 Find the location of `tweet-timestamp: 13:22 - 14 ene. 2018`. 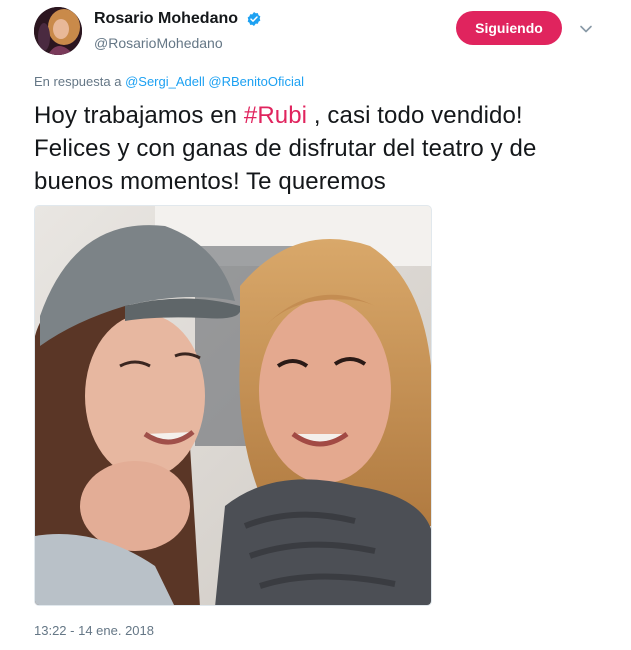

tweet-timestamp: 13:22 - 14 ene. 2018 is located at coordinates (94, 631).